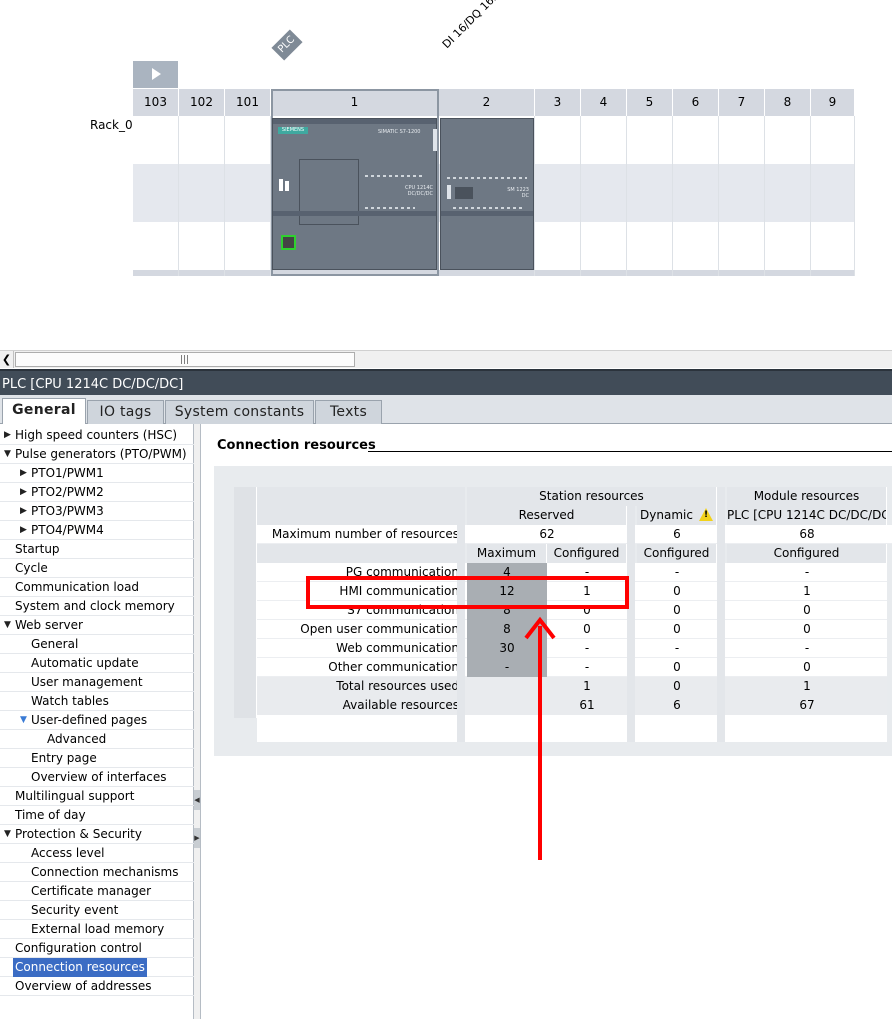 Image resolution: width=892 pixels, height=1019 pixels. What do you see at coordinates (446, 382) in the screenshot?
I see `inspector-title: PLC [CPU 1214C DC/DC/DC]` at bounding box center [446, 382].